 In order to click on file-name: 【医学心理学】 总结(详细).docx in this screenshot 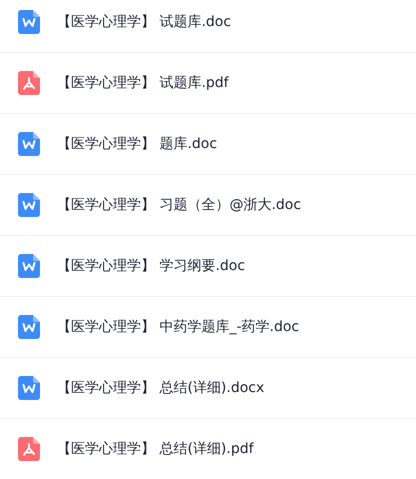, I will do `click(160, 388)`.